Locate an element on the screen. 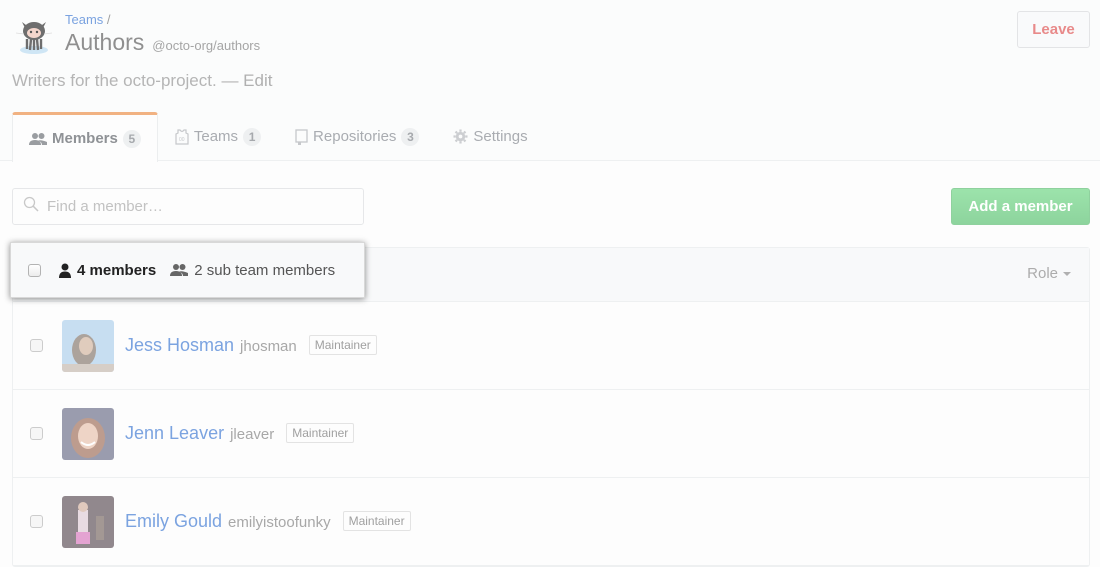 The width and height of the screenshot is (1100, 567). sub-team-members-label: 2 sub team members is located at coordinates (265, 270).